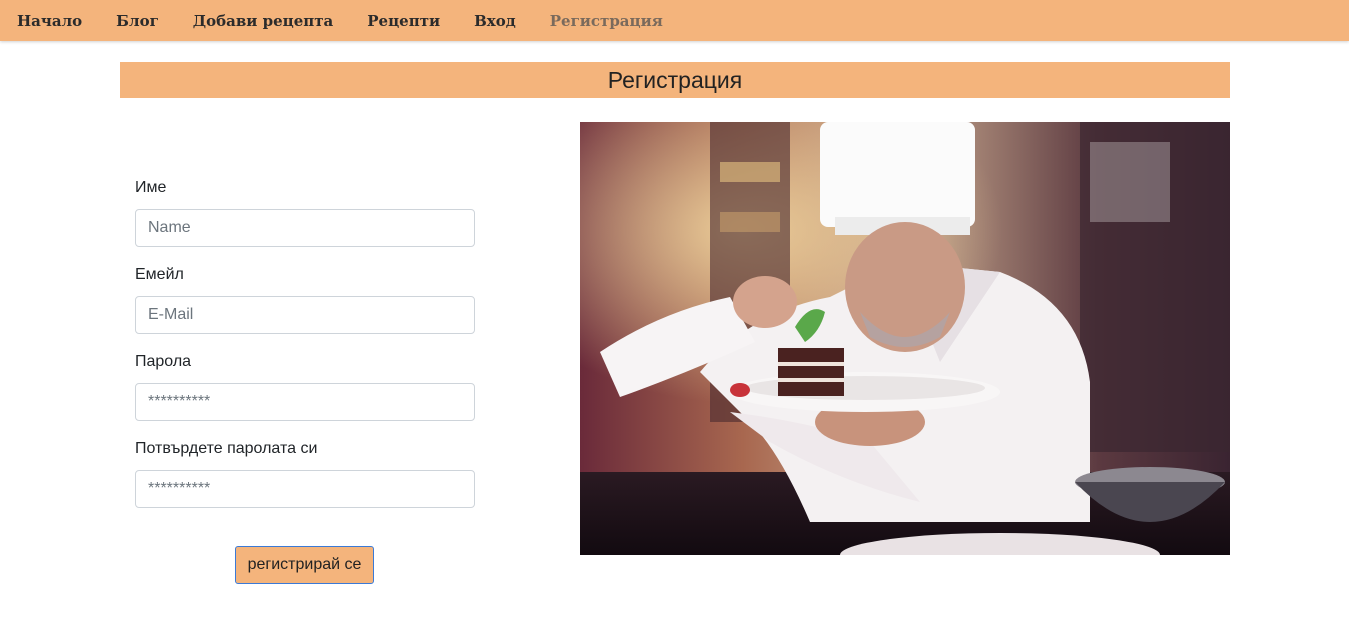 The height and width of the screenshot is (623, 1349). Describe the element at coordinates (305, 352) in the screenshot. I see `registration-form: Име Емейл Парола Потвърдете паролата си` at that location.